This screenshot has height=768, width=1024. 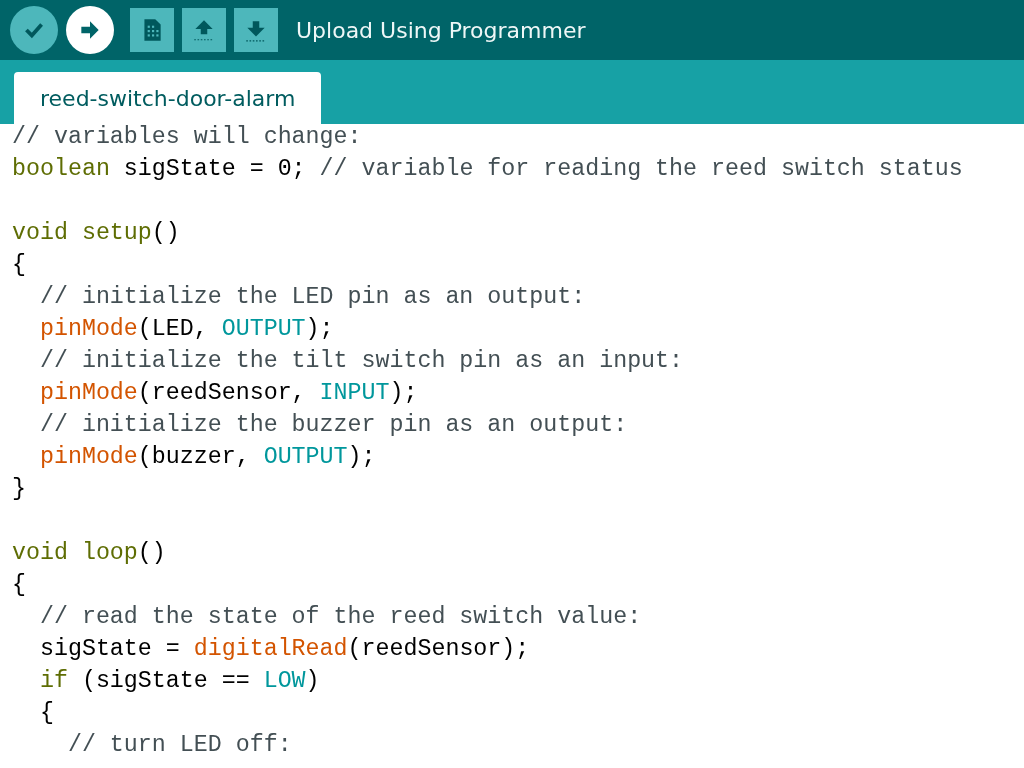 I want to click on code-line: if (sigState == LOW), so click(x=179, y=681).